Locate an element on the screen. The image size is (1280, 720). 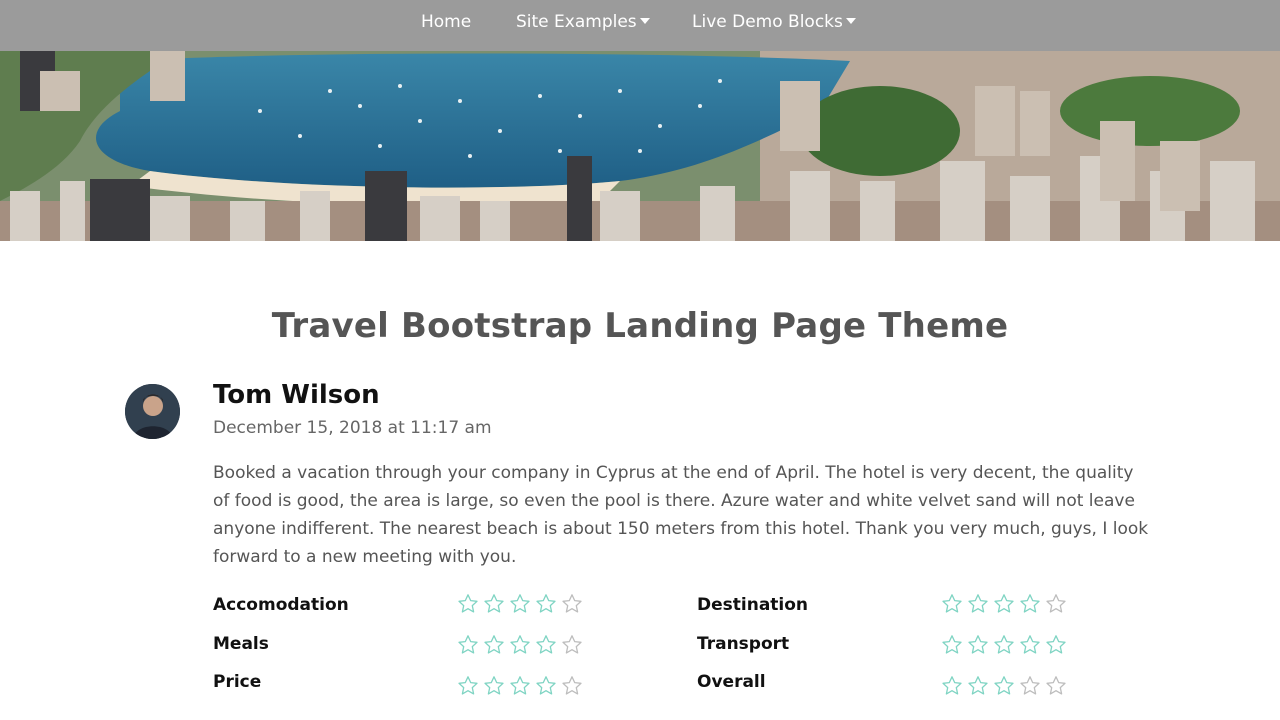
nav-live-demo-blocks: Live Demo Blocks is located at coordinates (774, 22).